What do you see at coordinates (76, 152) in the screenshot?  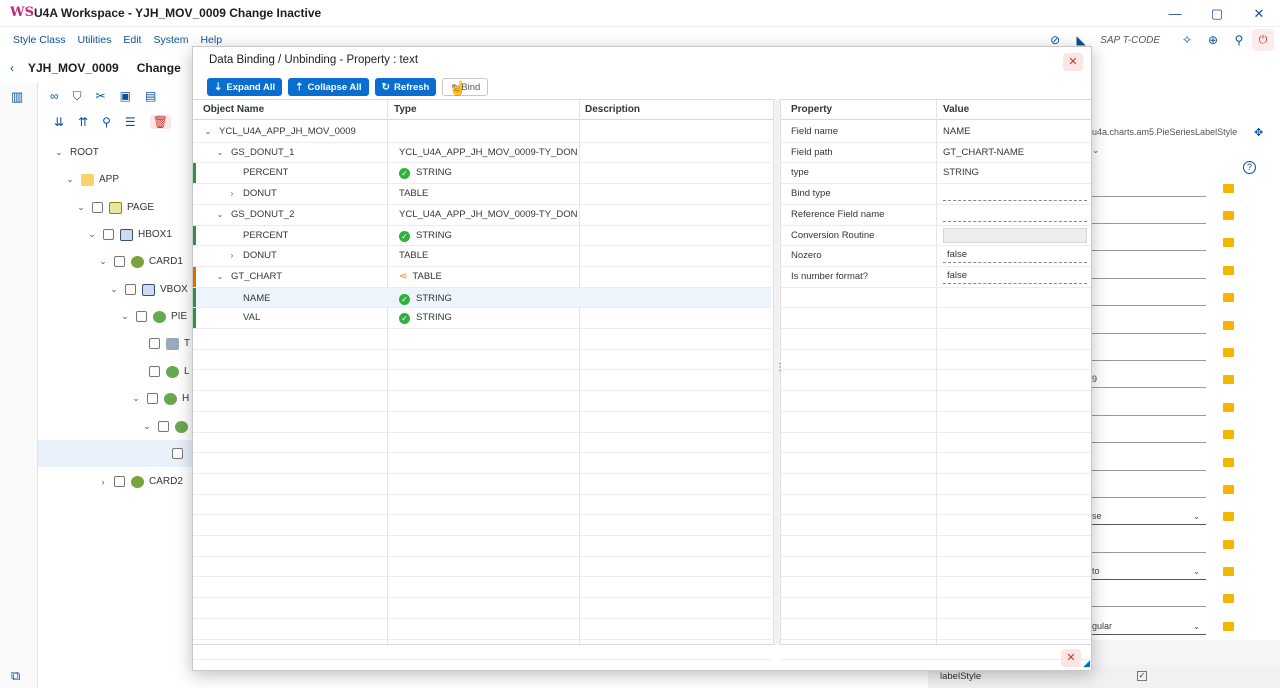 I see `tree-row: ⌄ ROOT` at bounding box center [76, 152].